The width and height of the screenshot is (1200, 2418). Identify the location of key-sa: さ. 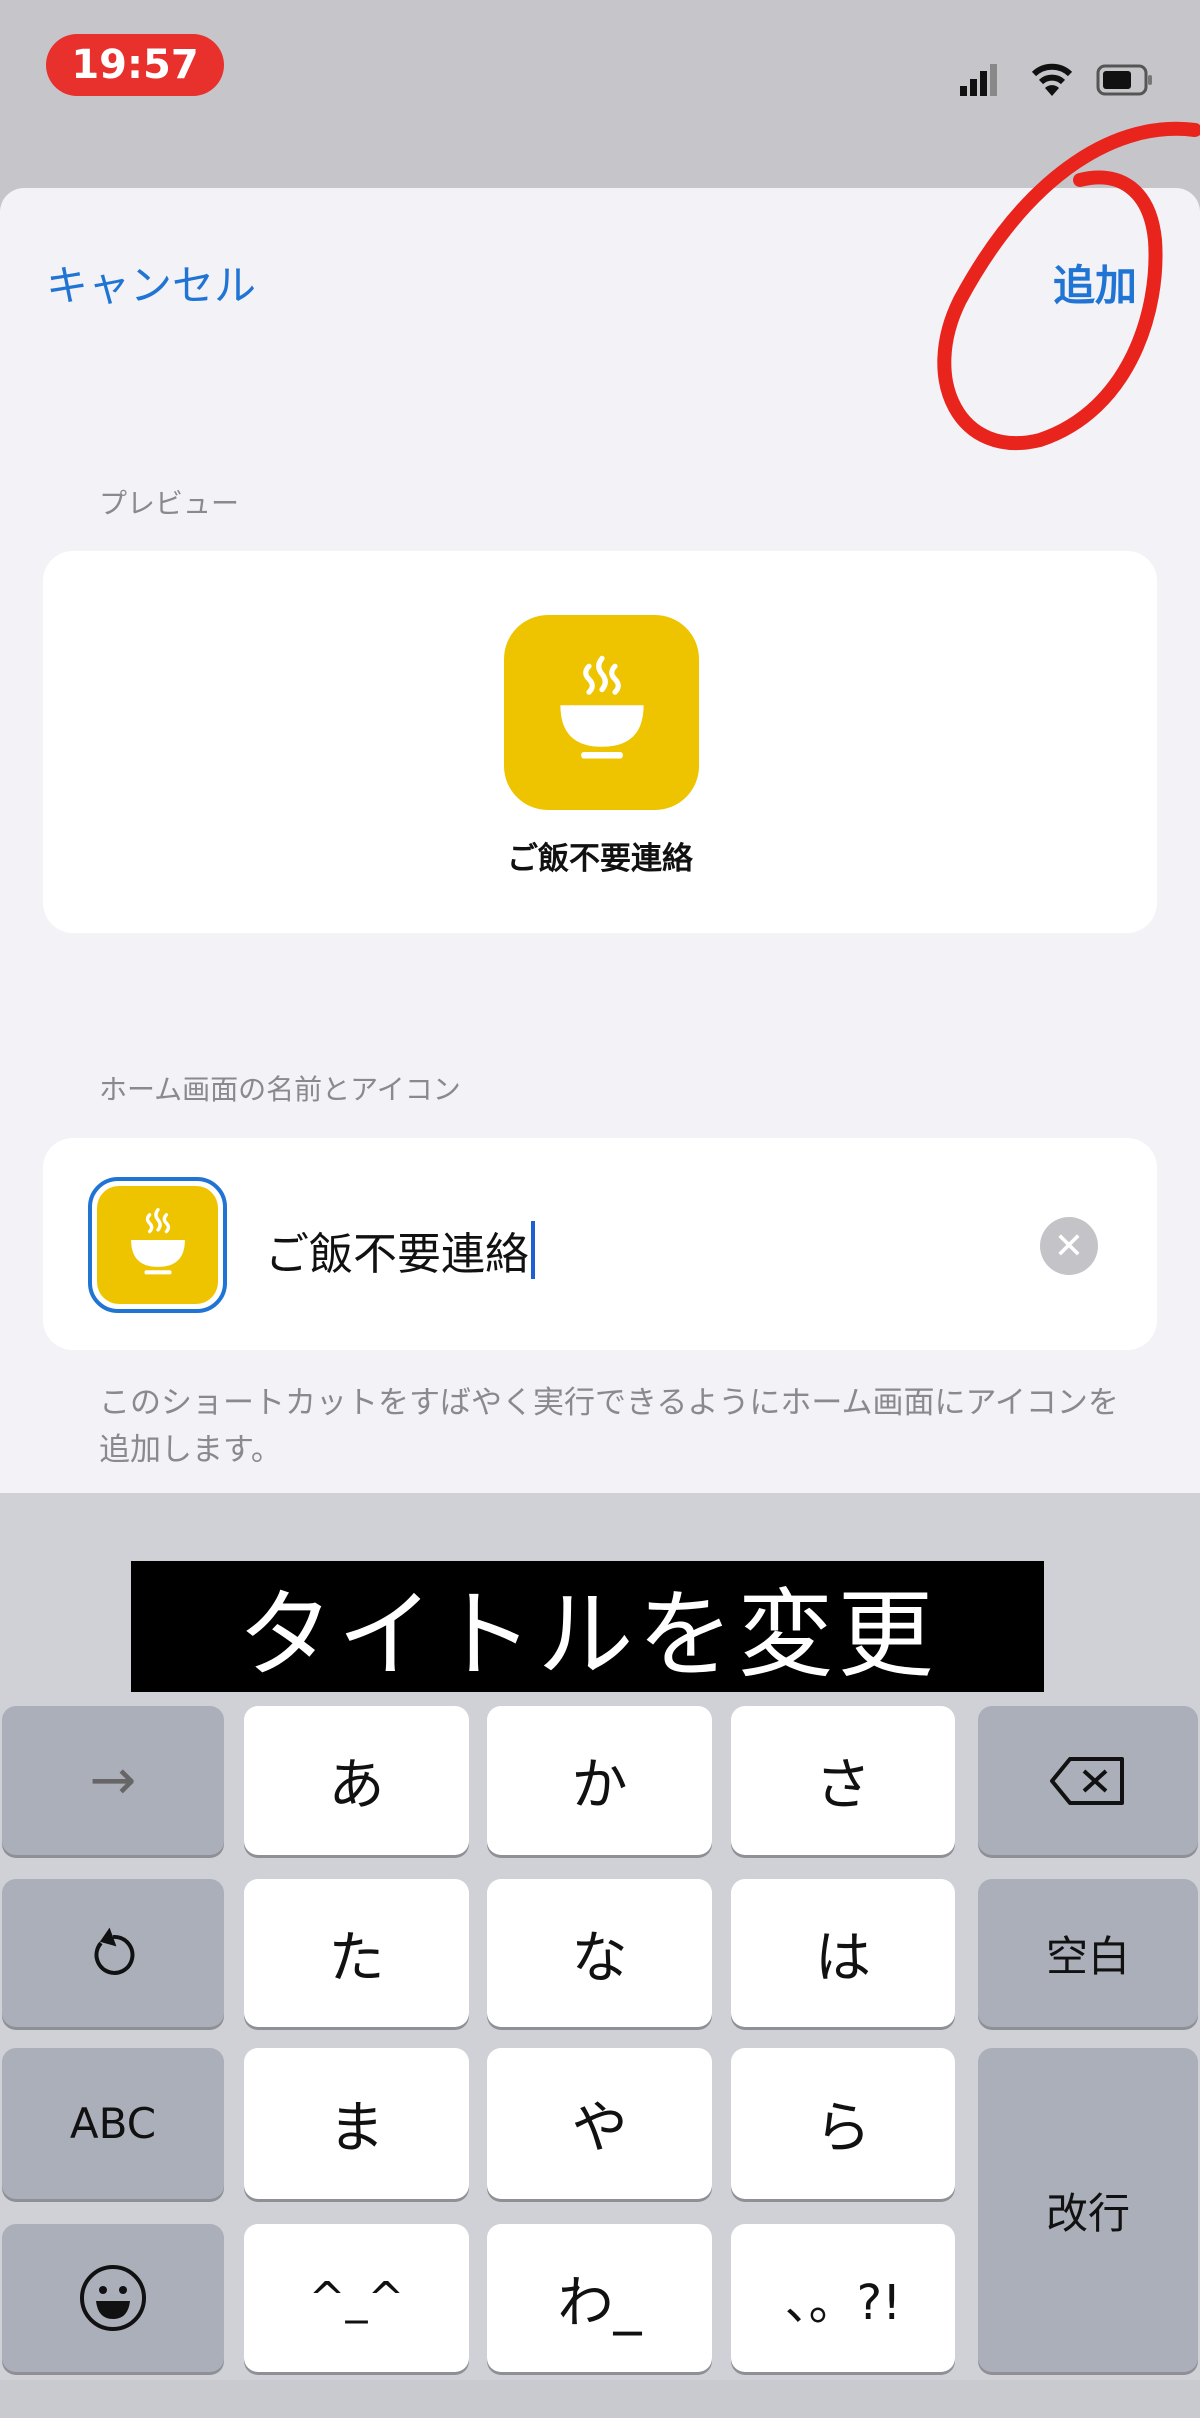
(843, 1780).